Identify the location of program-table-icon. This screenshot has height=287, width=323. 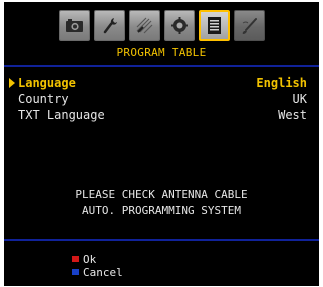
(214, 25).